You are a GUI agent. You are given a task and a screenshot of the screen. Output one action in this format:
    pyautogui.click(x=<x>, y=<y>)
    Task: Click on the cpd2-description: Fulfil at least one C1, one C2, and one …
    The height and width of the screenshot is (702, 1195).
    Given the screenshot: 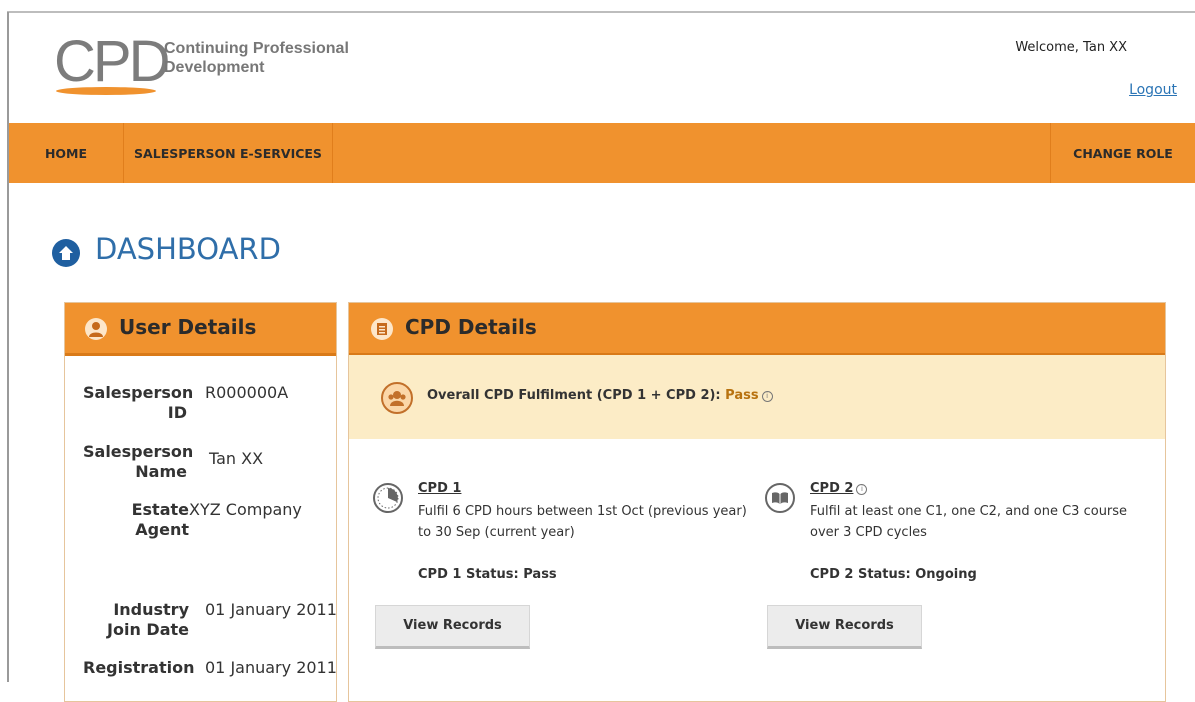 What is the action you would take?
    pyautogui.click(x=969, y=522)
    